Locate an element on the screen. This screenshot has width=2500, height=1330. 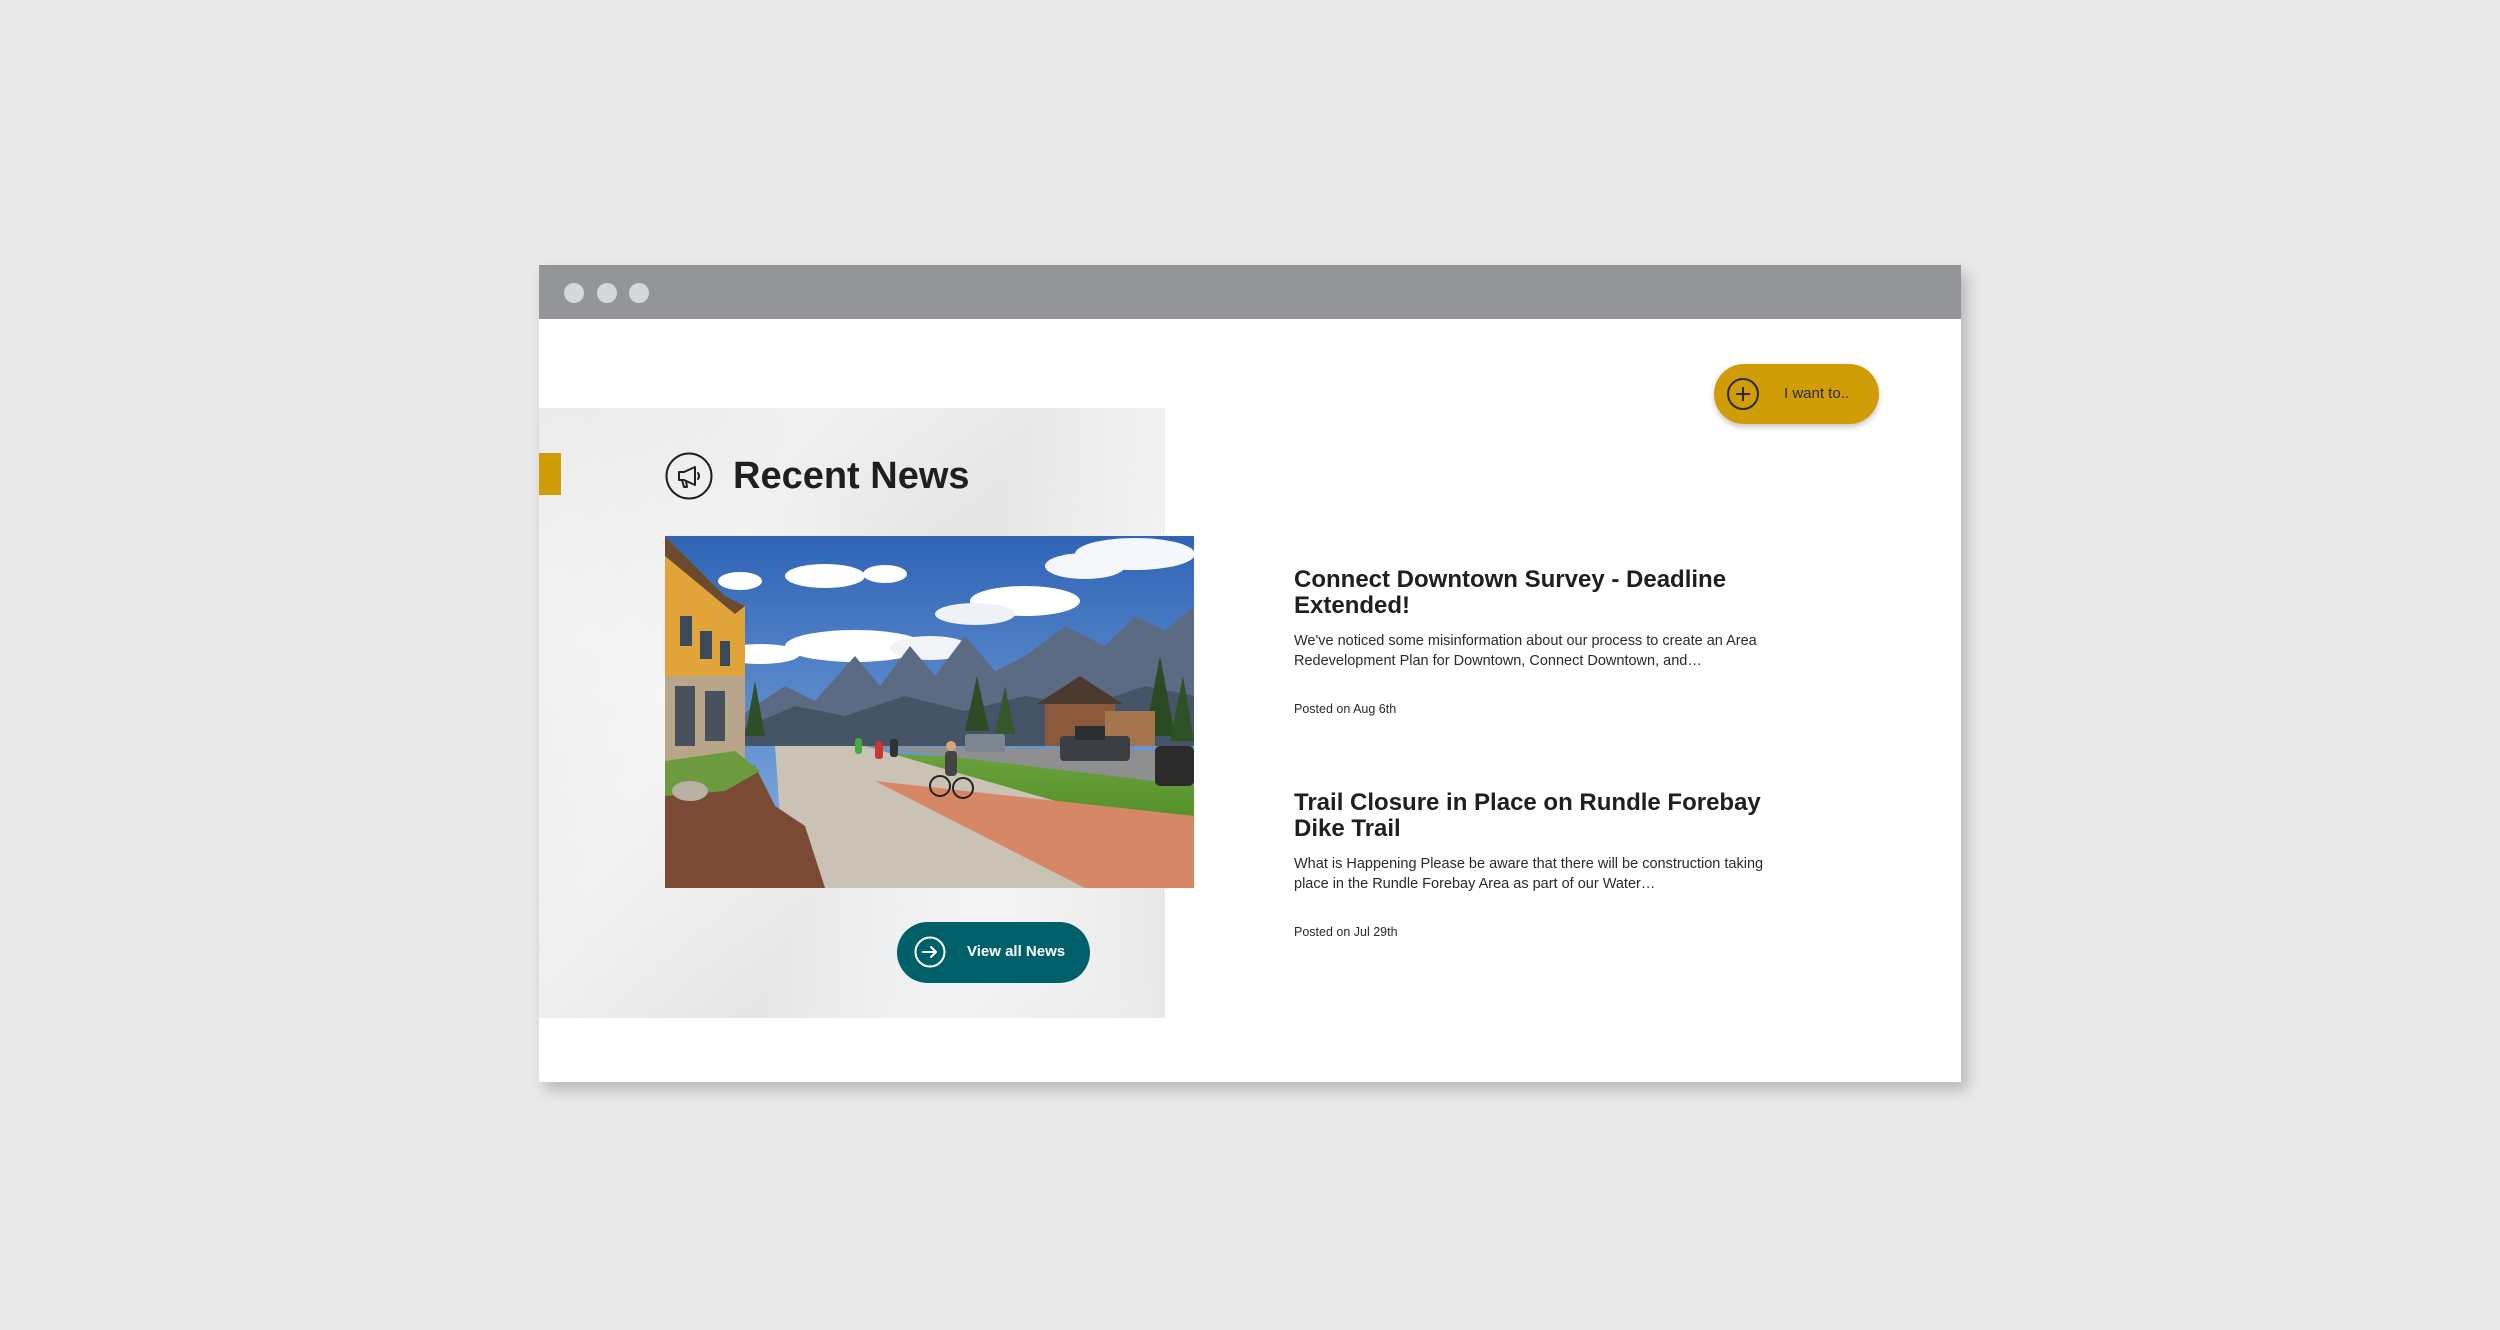
plus-circle-icon is located at coordinates (1743, 394).